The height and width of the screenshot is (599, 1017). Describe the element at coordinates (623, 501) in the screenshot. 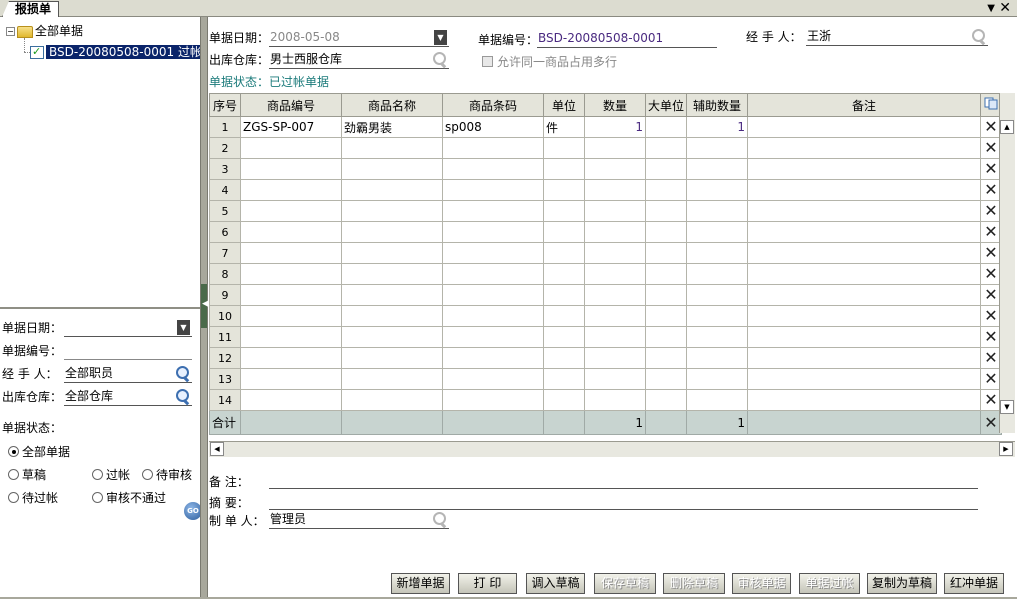

I see `summary-input` at that location.